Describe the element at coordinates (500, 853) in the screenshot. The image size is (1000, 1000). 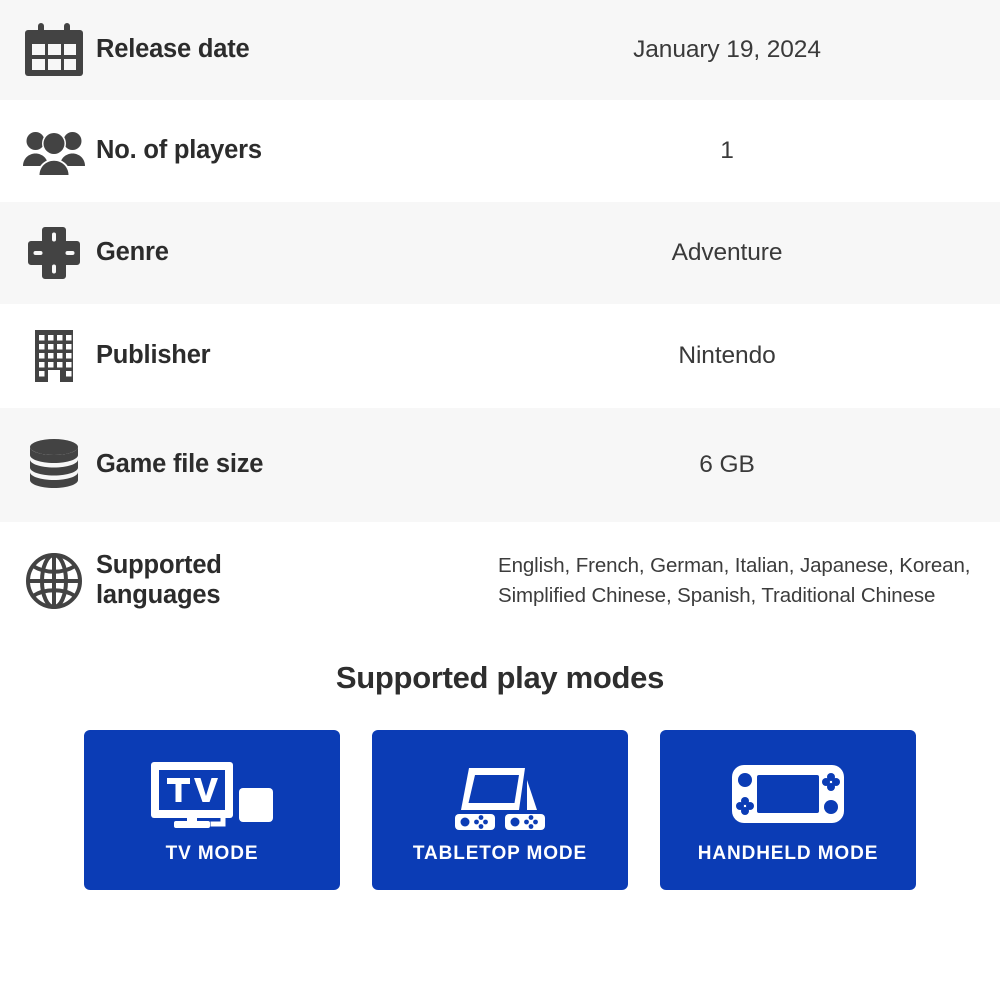
I see `play-mode-label-tabletop: TABLETOP MODE` at that location.